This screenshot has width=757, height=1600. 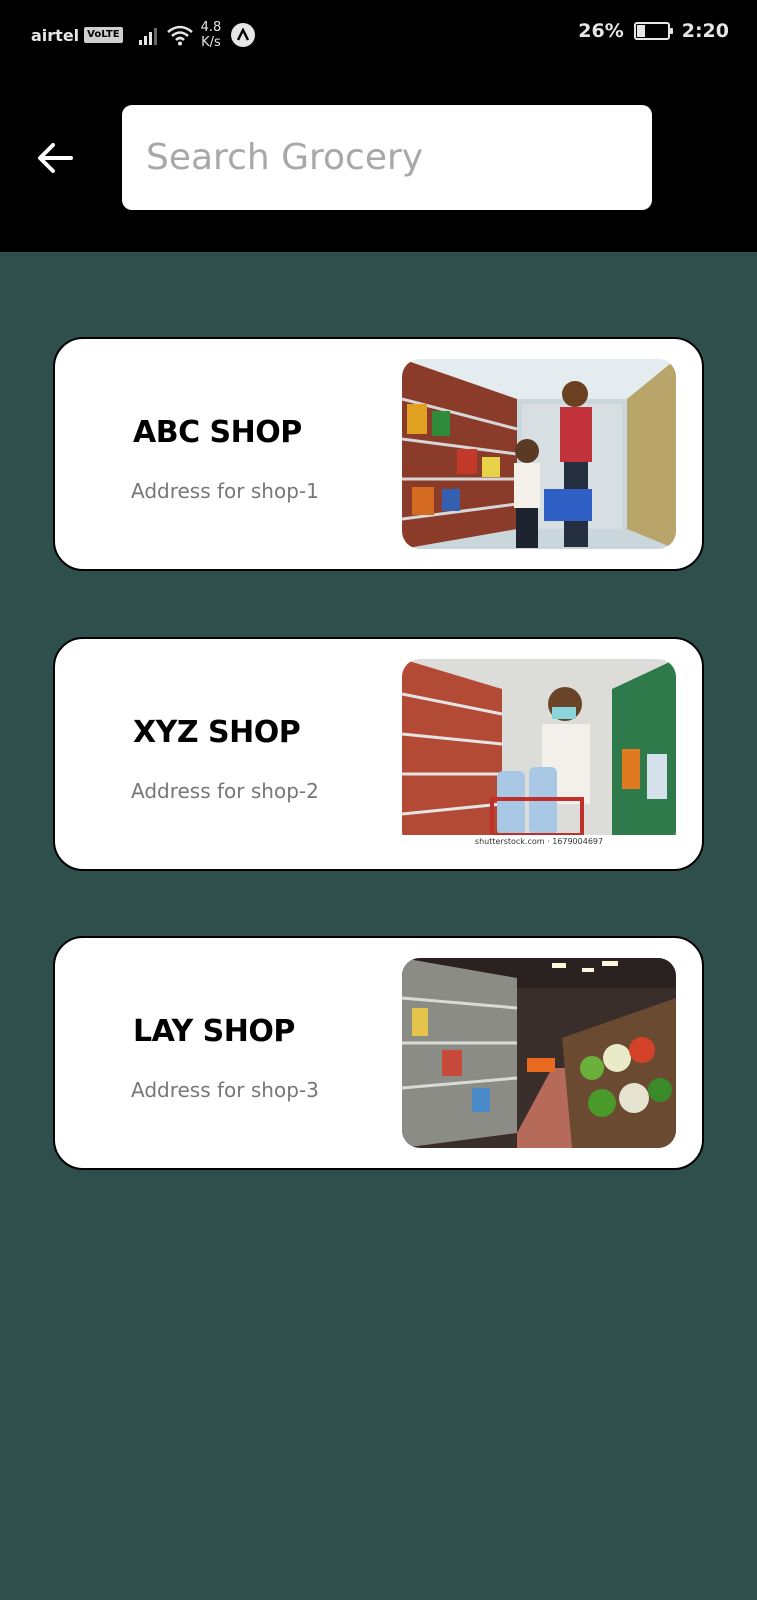 What do you see at coordinates (378, 33) in the screenshot?
I see `status-bar: airtel VoLTE 4.8 K/s 26% 2:20` at bounding box center [378, 33].